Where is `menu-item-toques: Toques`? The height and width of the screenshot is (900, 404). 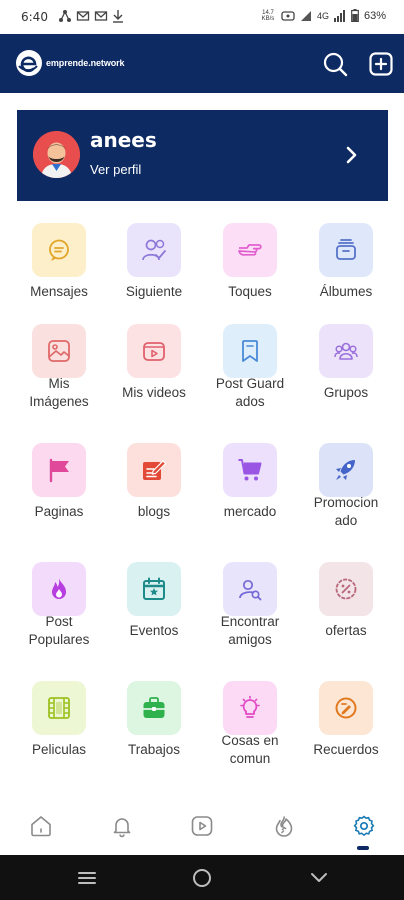
menu-item-toques: Toques is located at coordinates (250, 271).